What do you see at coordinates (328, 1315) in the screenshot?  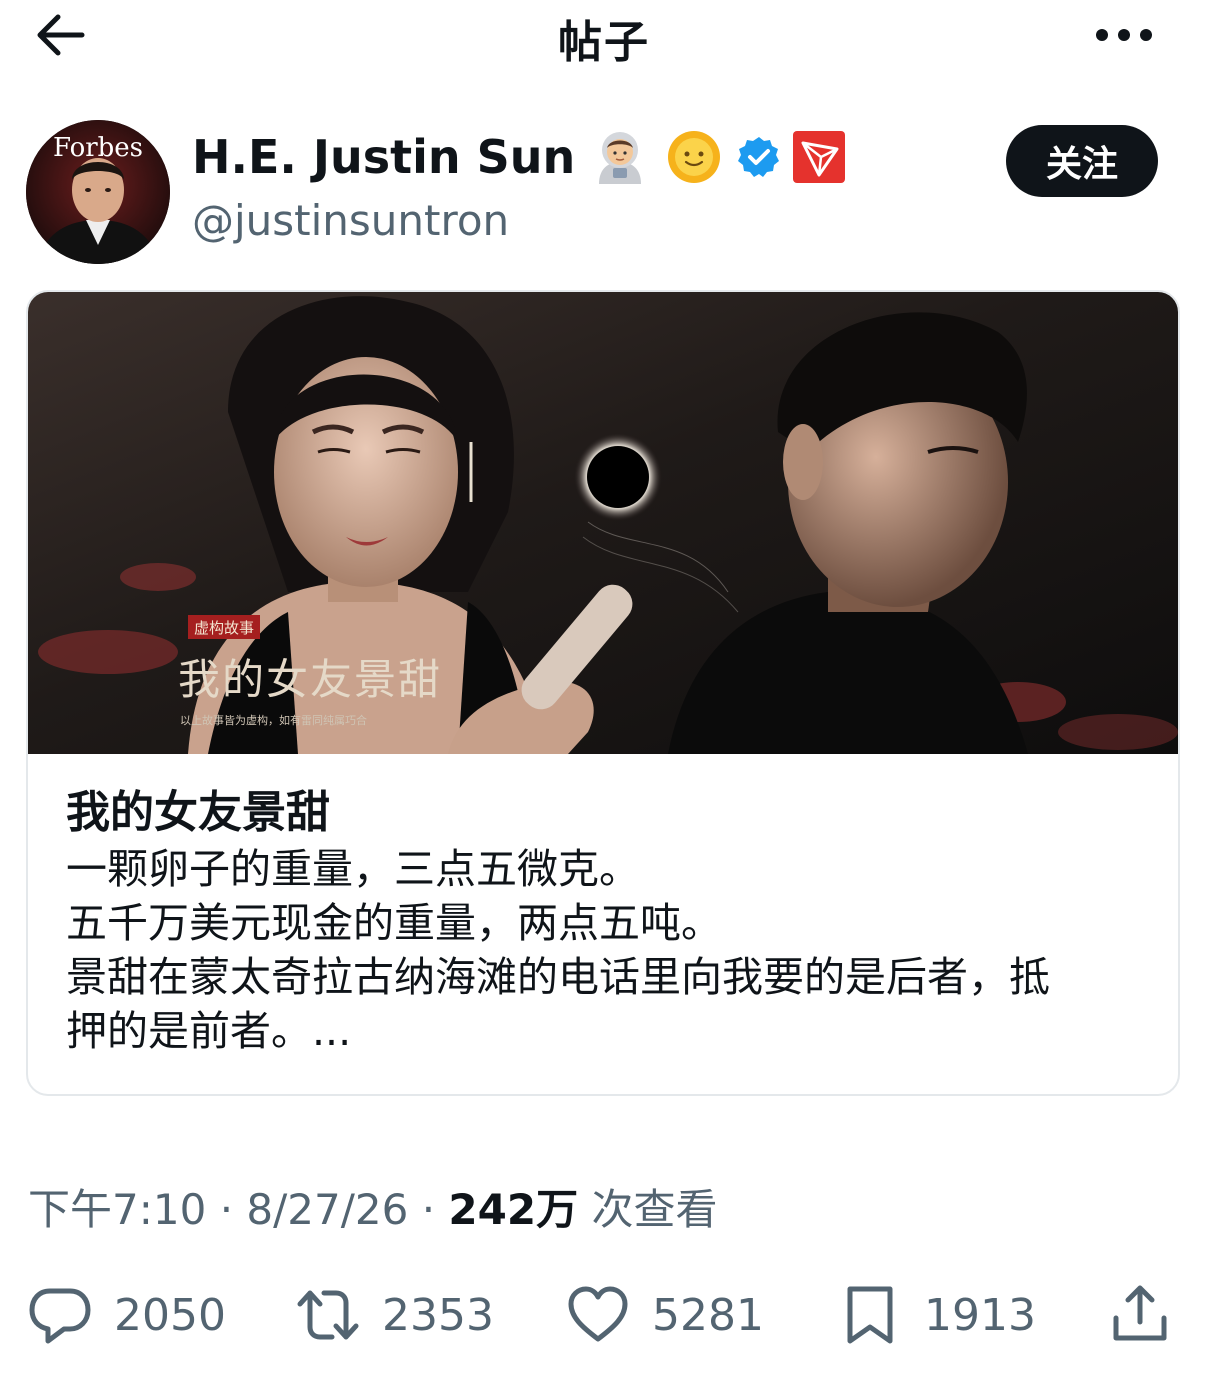 I see `retweet-icon` at bounding box center [328, 1315].